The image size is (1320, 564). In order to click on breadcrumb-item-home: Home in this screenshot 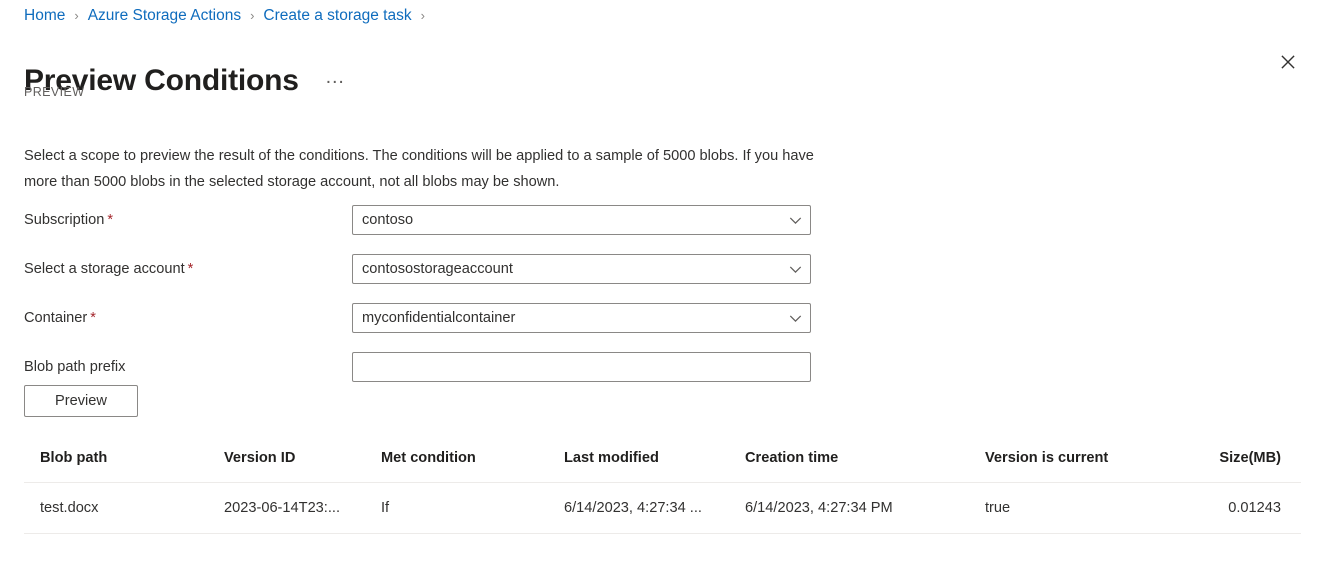, I will do `click(44, 16)`.